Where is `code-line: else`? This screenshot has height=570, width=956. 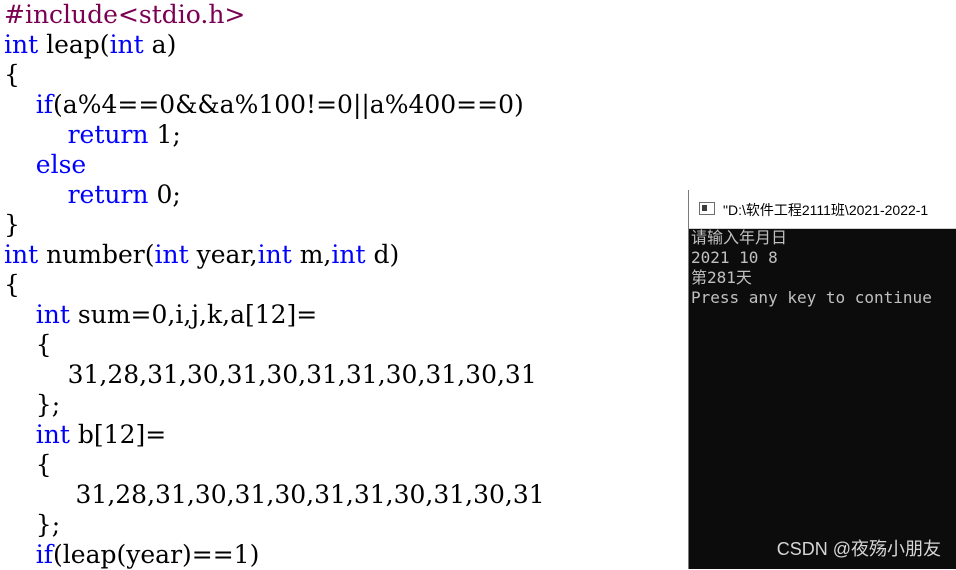
code-line: else is located at coordinates (45, 165).